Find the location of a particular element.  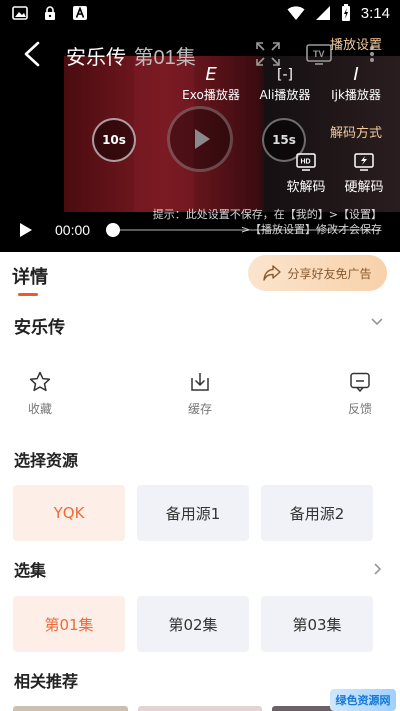

favorite-button: 收藏 is located at coordinates (40, 393).